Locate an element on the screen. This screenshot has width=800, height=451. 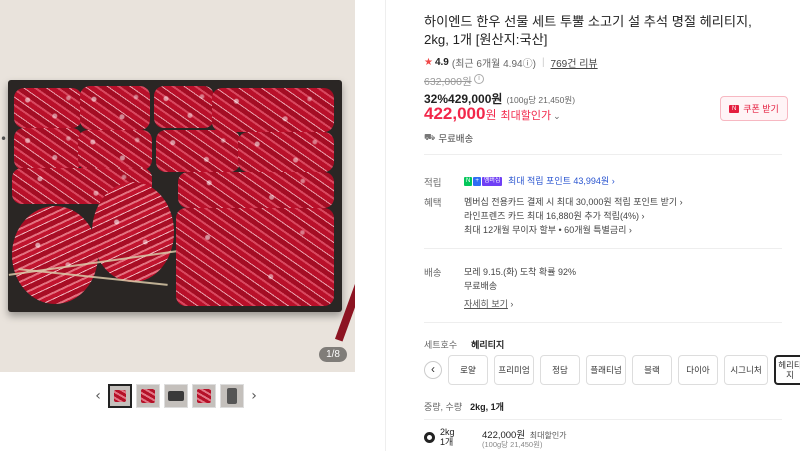
option-name: 2kg 1개 is located at coordinates (447, 437).